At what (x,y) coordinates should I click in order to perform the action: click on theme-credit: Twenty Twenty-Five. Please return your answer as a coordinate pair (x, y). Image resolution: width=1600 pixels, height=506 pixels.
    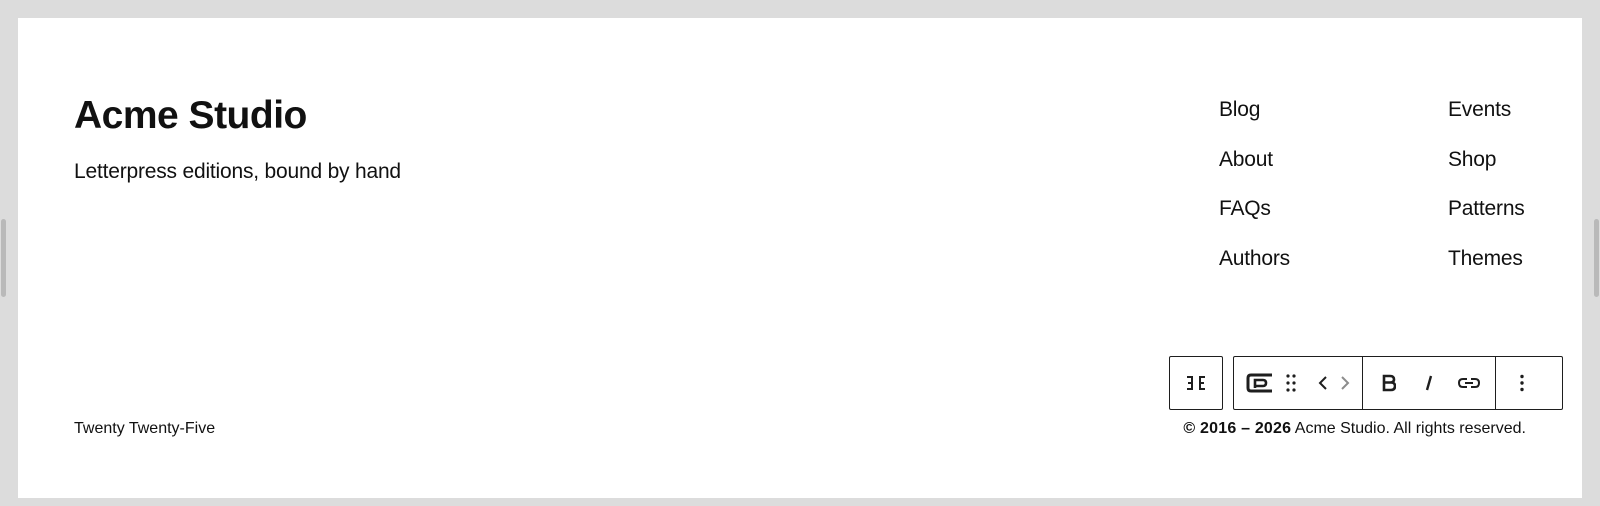
    Looking at the image, I should click on (144, 429).